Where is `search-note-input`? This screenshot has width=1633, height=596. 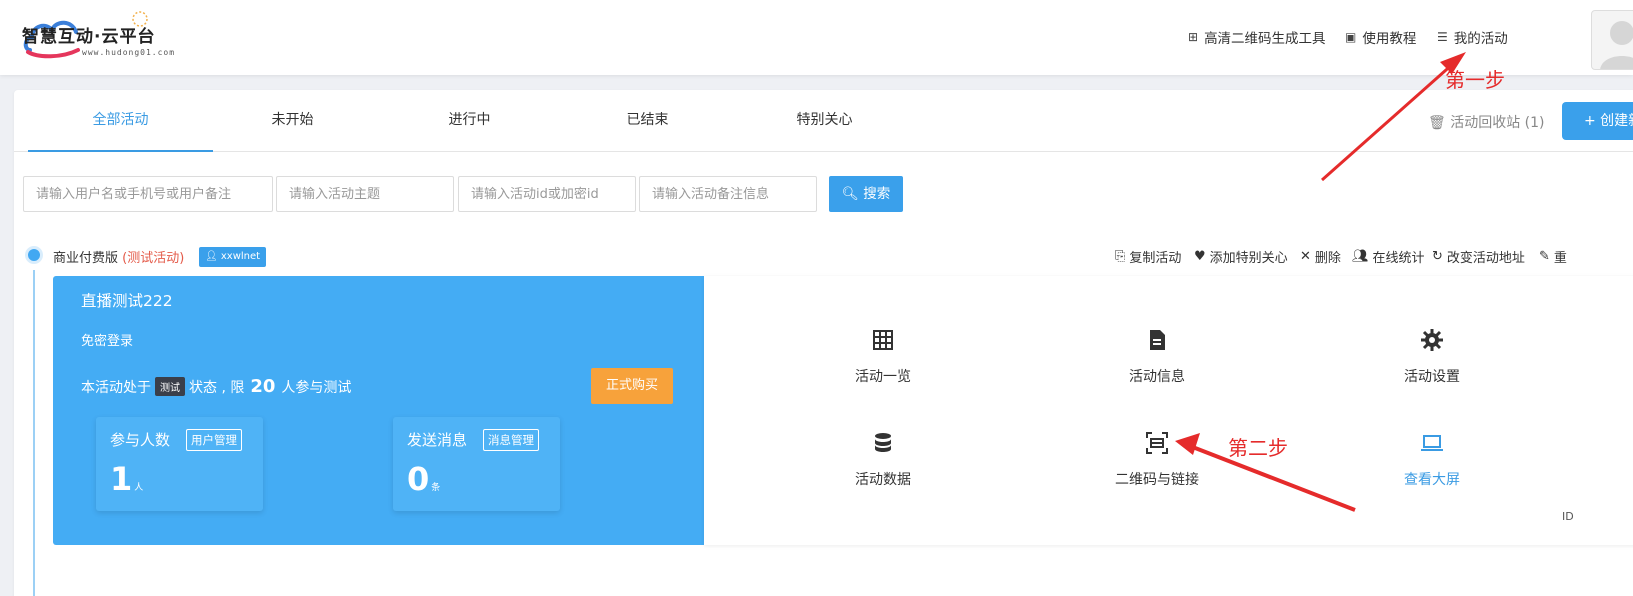
search-note-input is located at coordinates (728, 194).